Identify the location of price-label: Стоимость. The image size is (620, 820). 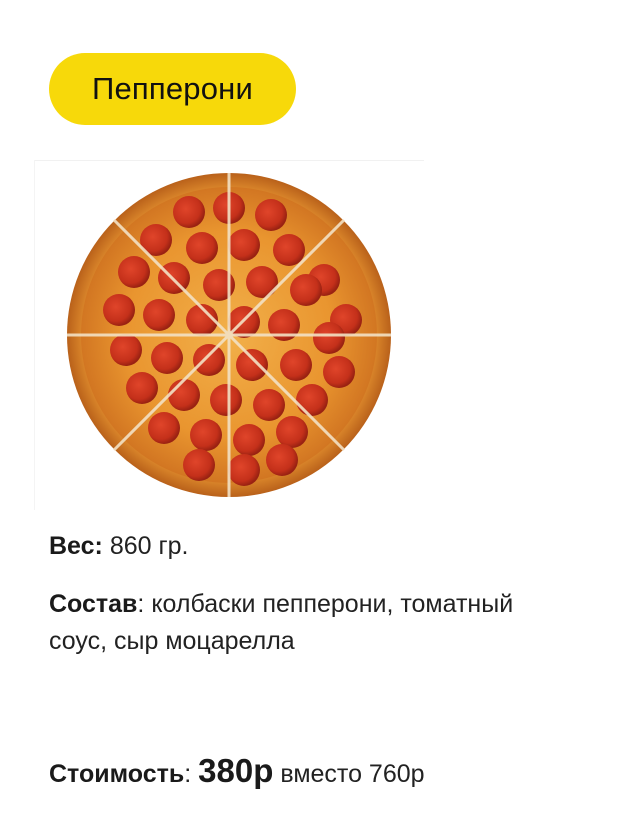
(117, 774).